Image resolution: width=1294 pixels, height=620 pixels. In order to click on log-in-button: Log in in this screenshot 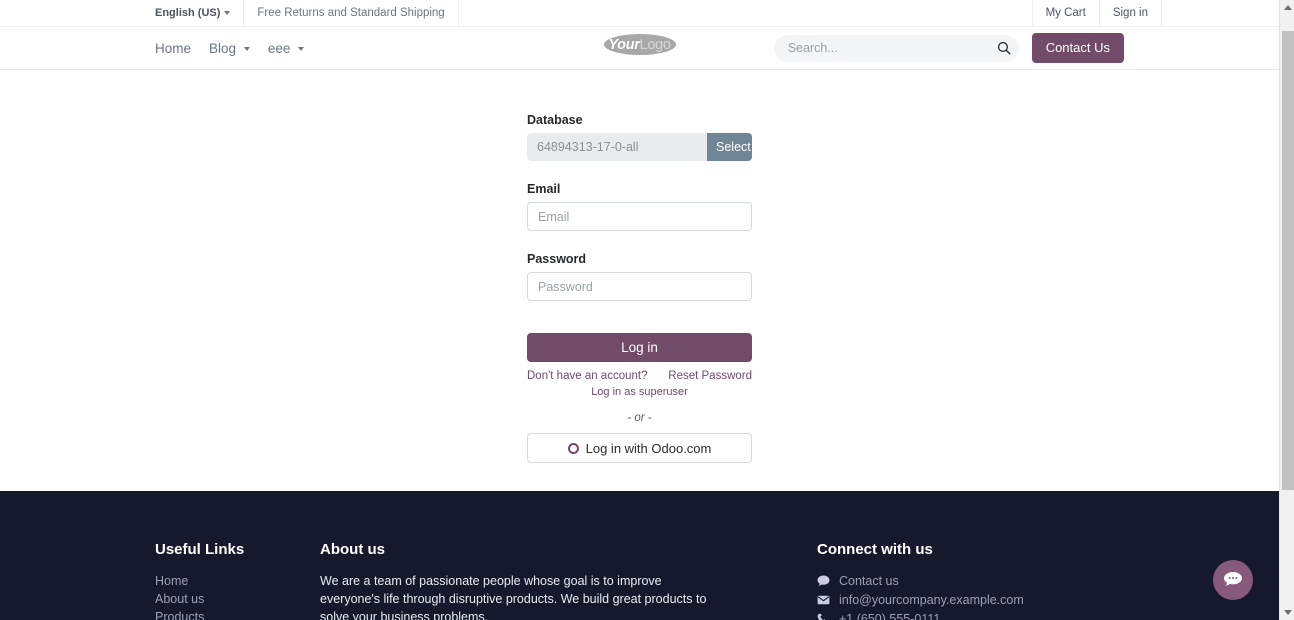, I will do `click(639, 347)`.